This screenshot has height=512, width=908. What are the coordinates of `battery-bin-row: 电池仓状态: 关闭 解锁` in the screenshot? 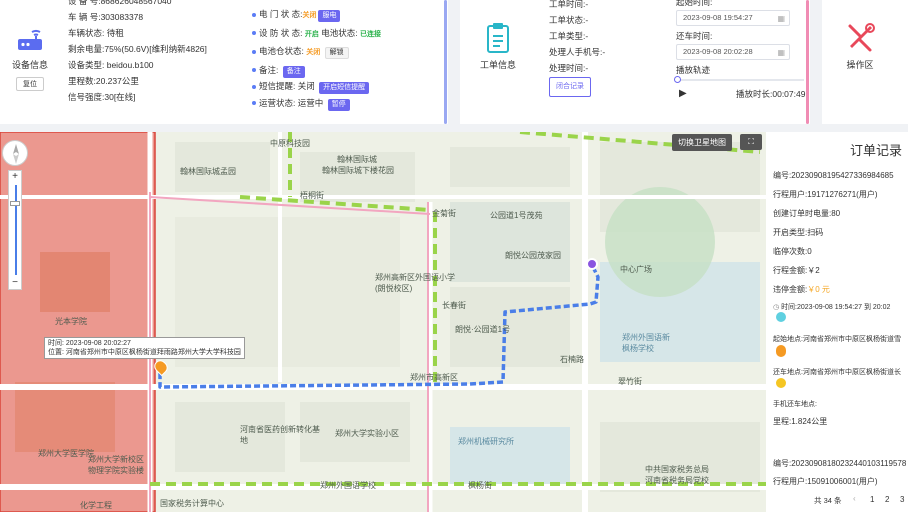 It's located at (316, 52).